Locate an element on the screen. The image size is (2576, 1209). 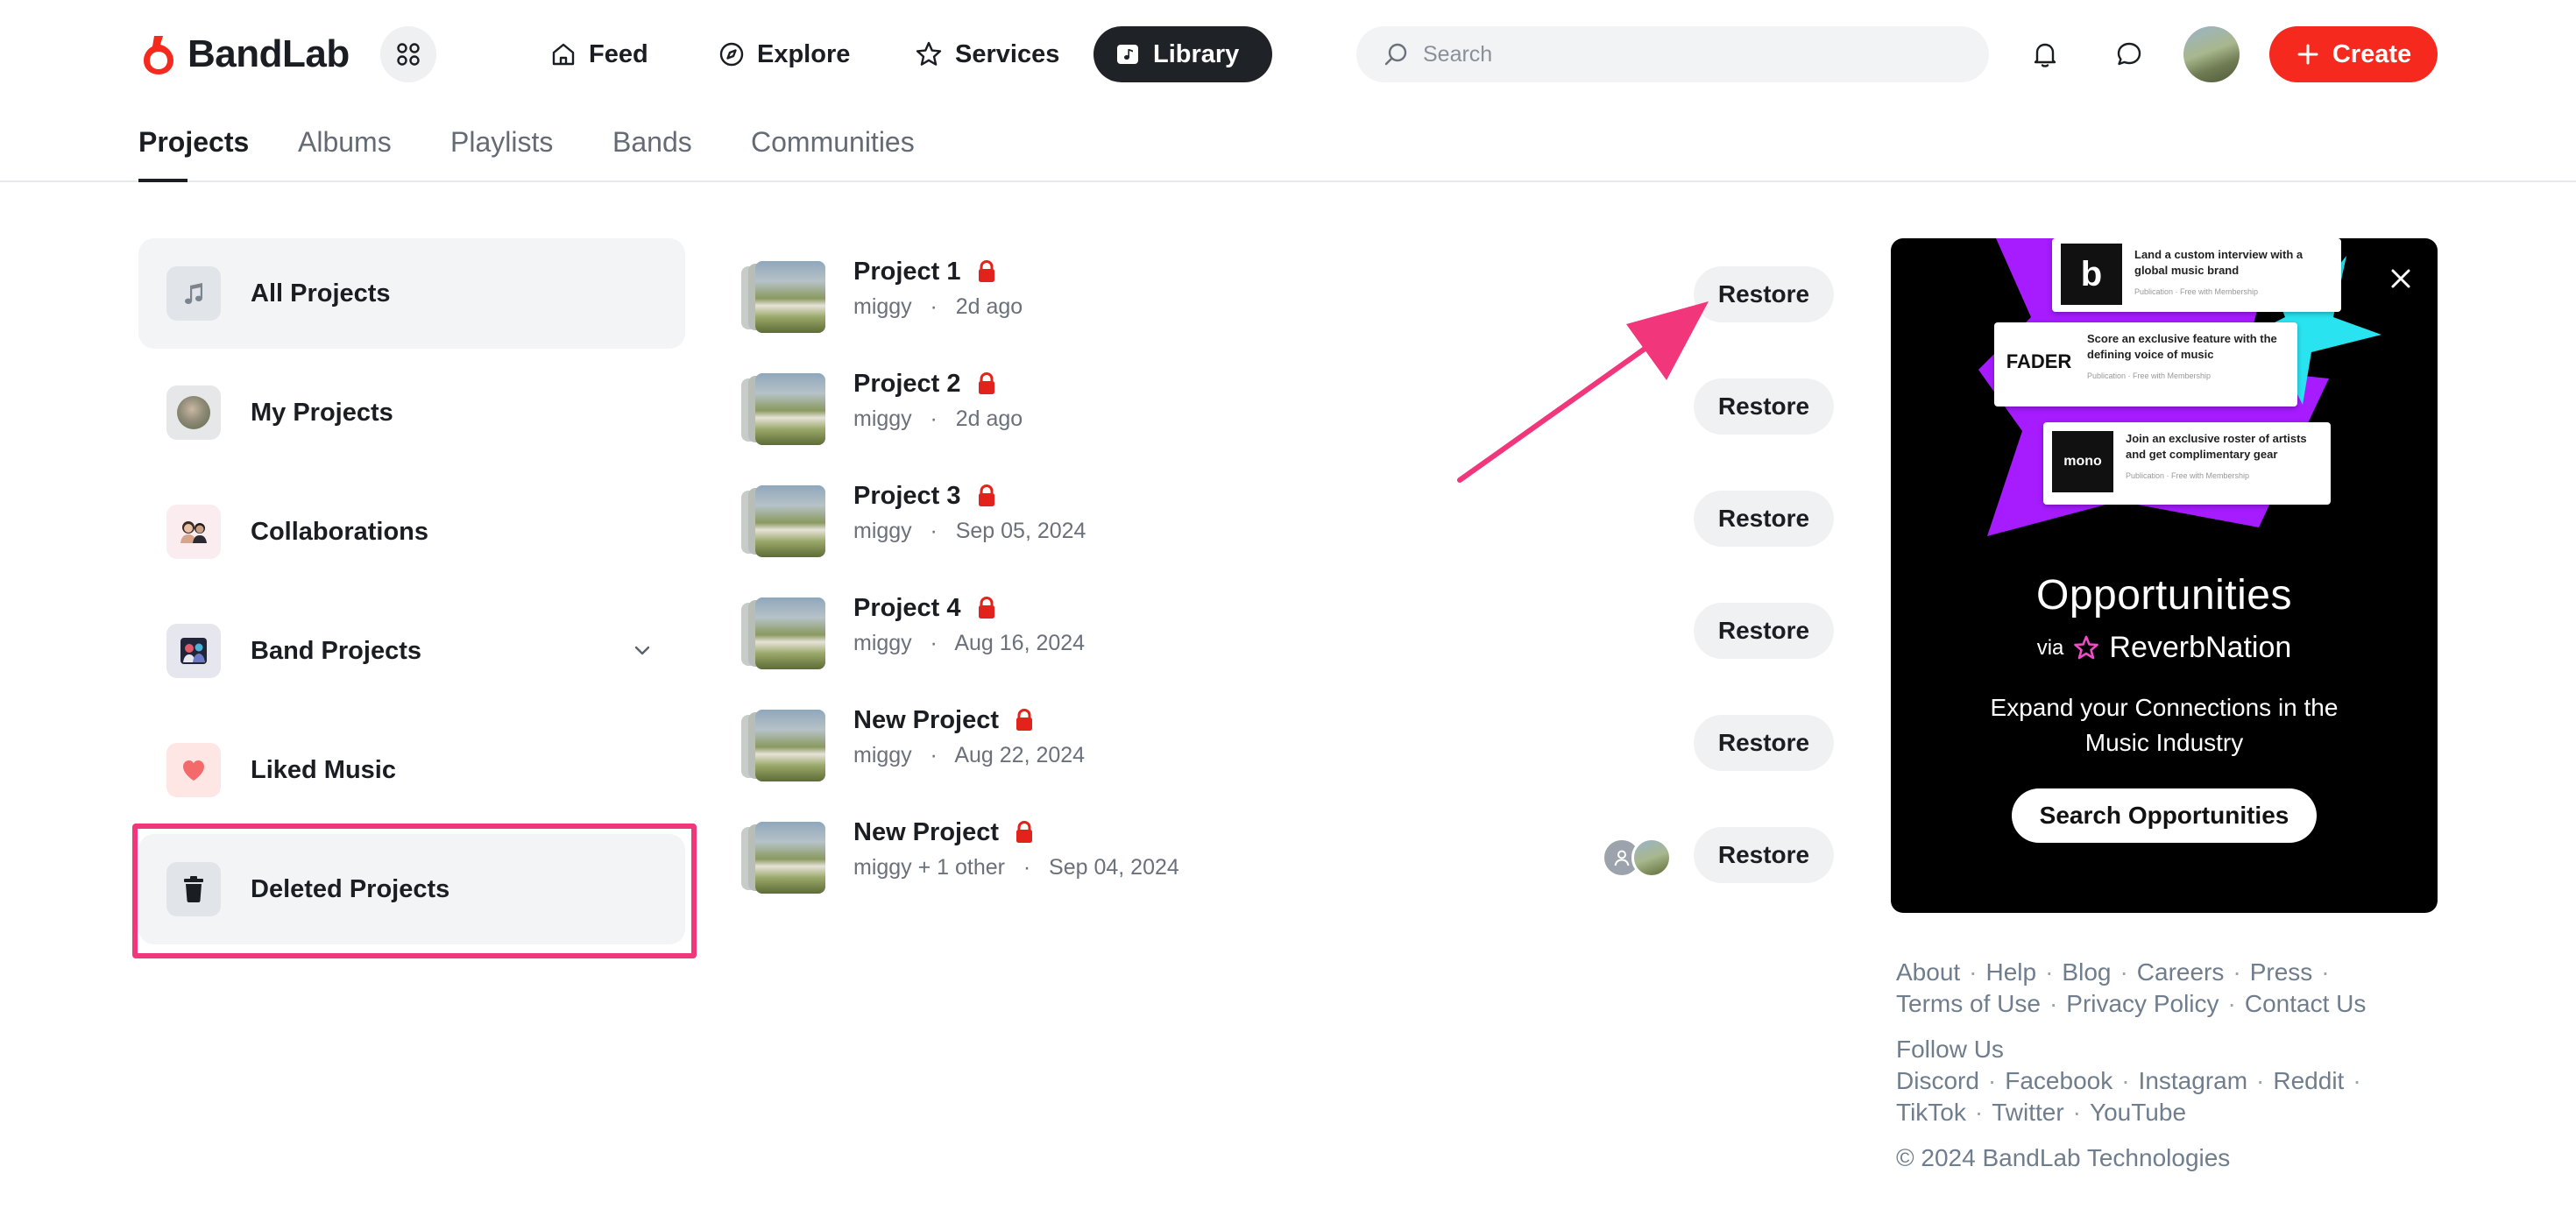
bandlab-wordmark: BandLab is located at coordinates (269, 53).